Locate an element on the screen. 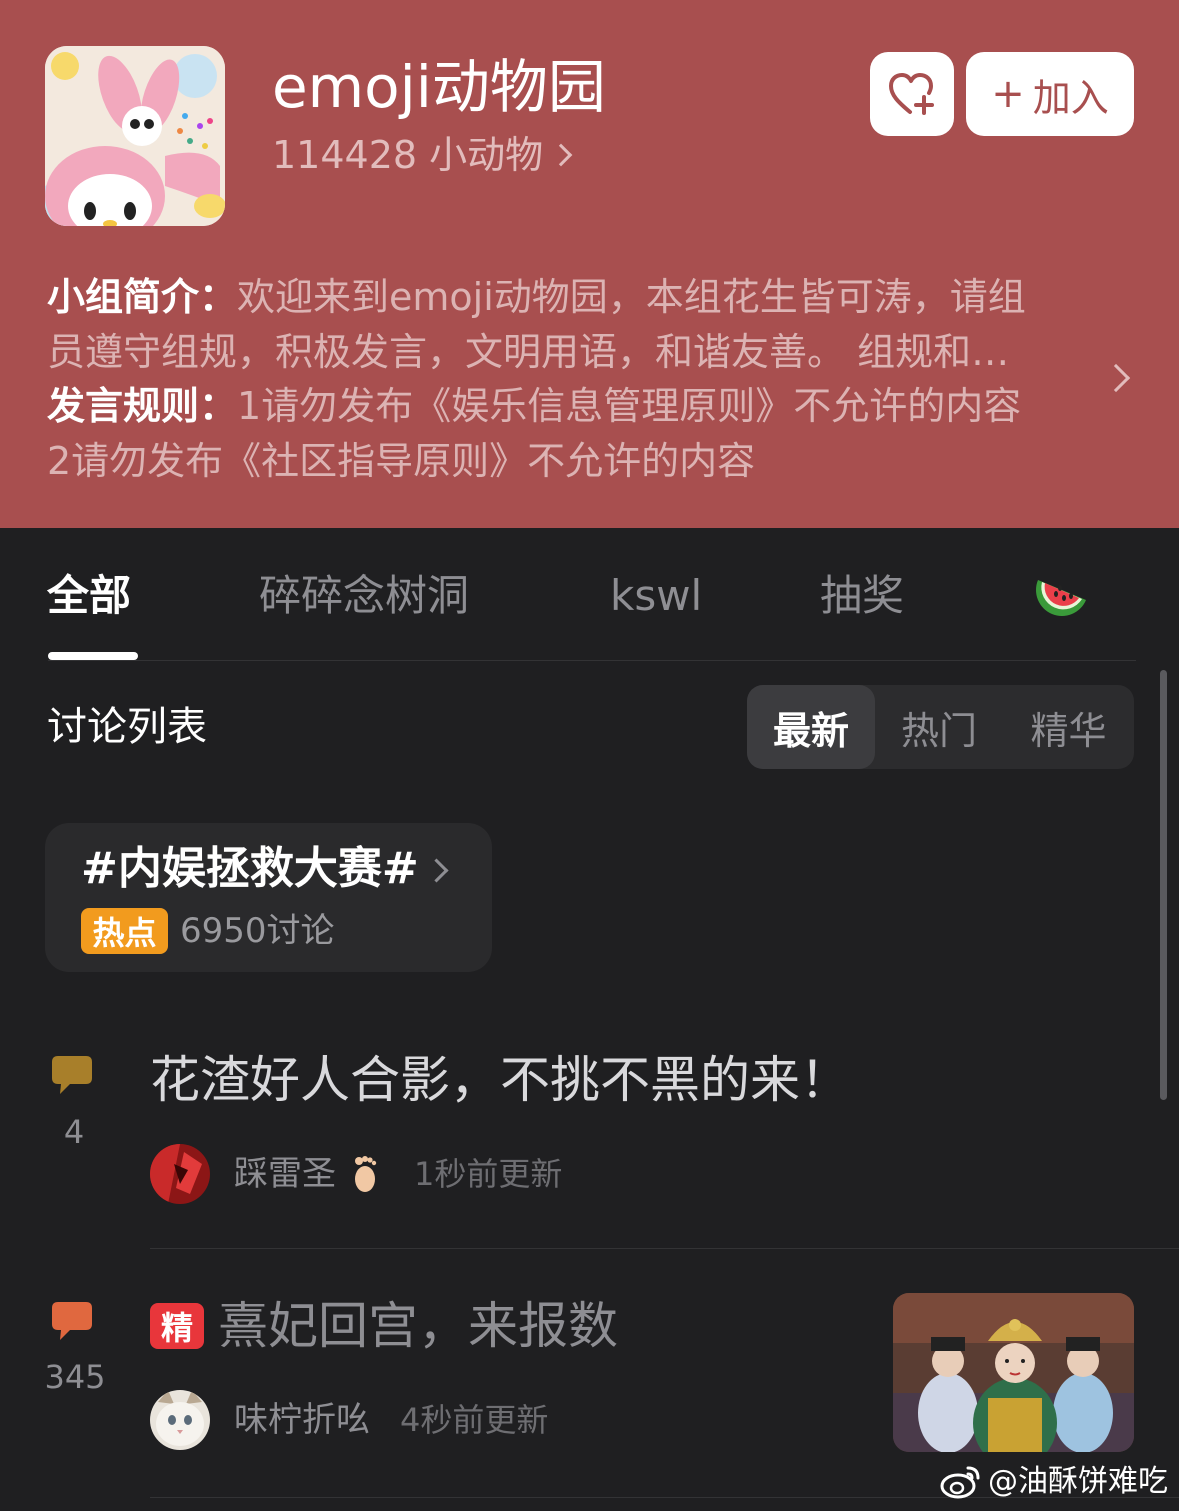 This screenshot has height=1511, width=1179. rules-text-line2: 2请勿发布《社区指导原则》不允许的内容 is located at coordinates (401, 460).